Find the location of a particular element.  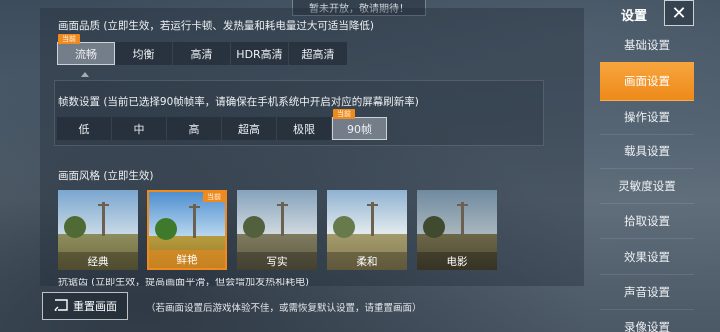

nav-item-replay: 录像设置 is located at coordinates (647, 321).